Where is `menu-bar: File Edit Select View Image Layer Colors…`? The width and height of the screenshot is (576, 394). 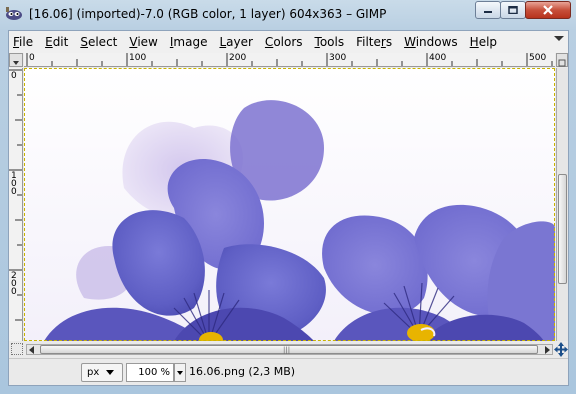 menu-bar: File Edit Select View Image Layer Colors… is located at coordinates (288, 42).